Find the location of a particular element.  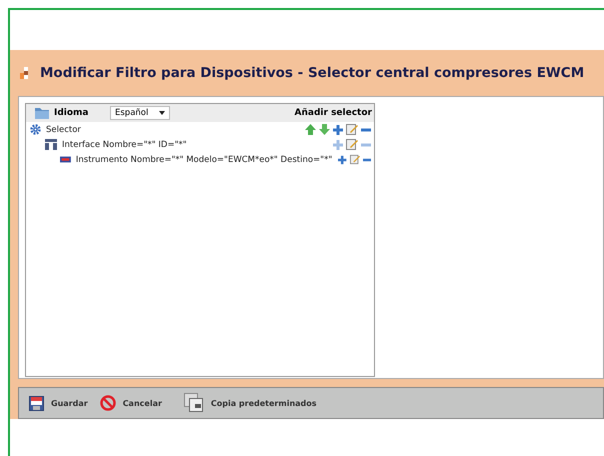

caret-icon is located at coordinates (162, 113).